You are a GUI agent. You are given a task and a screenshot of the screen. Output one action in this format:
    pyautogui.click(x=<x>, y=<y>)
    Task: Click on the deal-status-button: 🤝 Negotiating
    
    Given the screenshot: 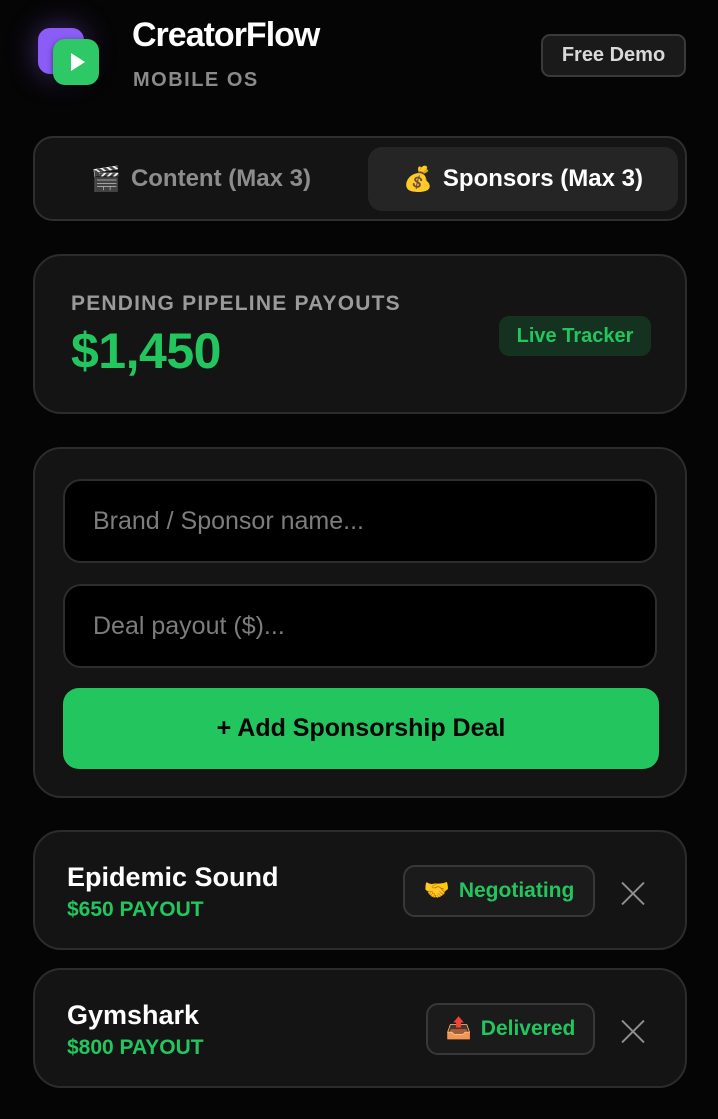 What is the action you would take?
    pyautogui.click(x=499, y=891)
    